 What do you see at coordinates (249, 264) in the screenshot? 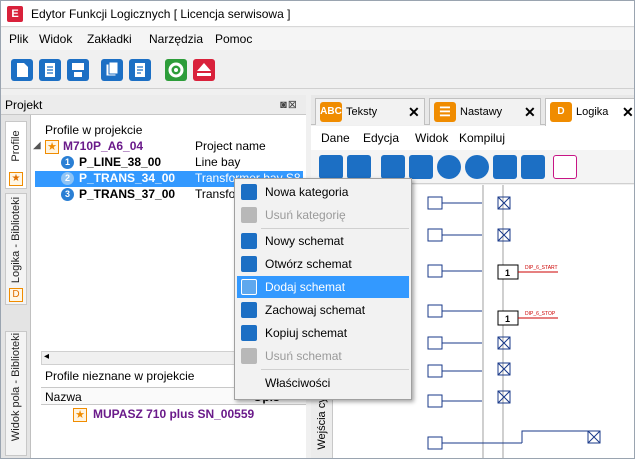
I see `open-schema-icon` at bounding box center [249, 264].